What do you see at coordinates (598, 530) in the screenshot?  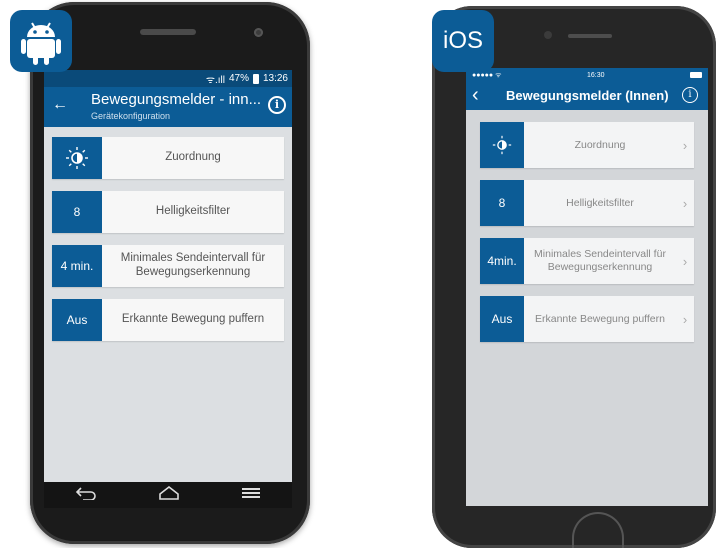 I see `home-button` at bounding box center [598, 530].